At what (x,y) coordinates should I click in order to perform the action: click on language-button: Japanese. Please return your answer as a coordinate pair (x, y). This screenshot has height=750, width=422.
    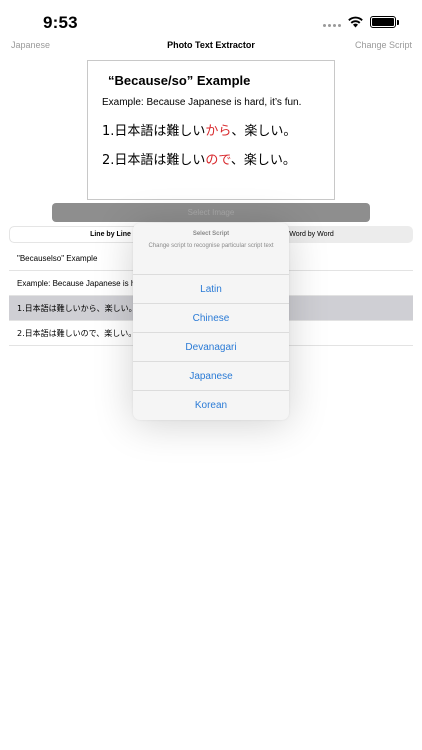
    Looking at the image, I should click on (30, 45).